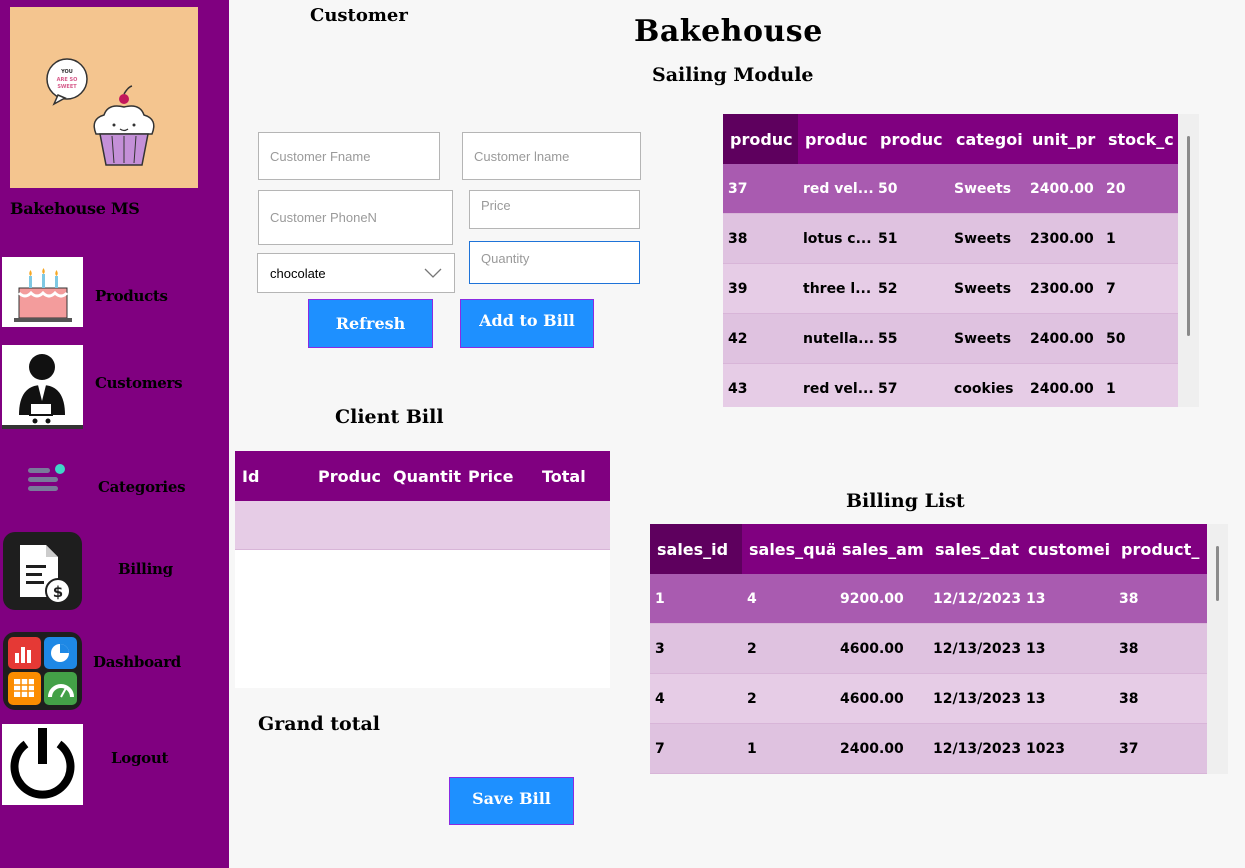 The image size is (1245, 868). What do you see at coordinates (273, 476) in the screenshot?
I see `bill-col-header: Id` at bounding box center [273, 476].